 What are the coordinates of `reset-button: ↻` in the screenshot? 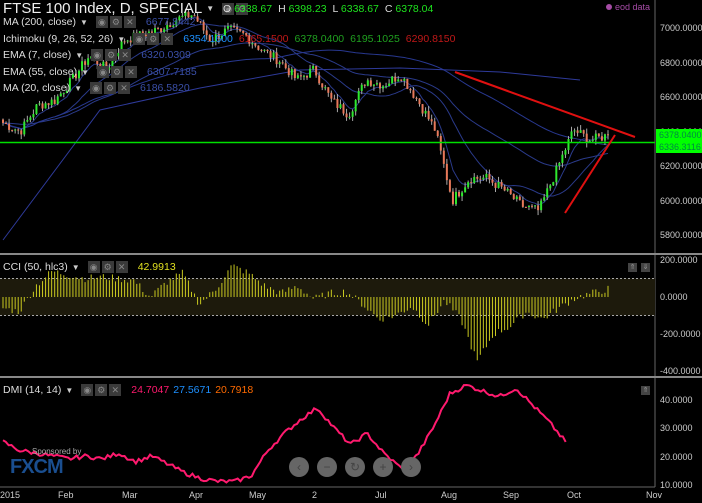 It's located at (355, 467).